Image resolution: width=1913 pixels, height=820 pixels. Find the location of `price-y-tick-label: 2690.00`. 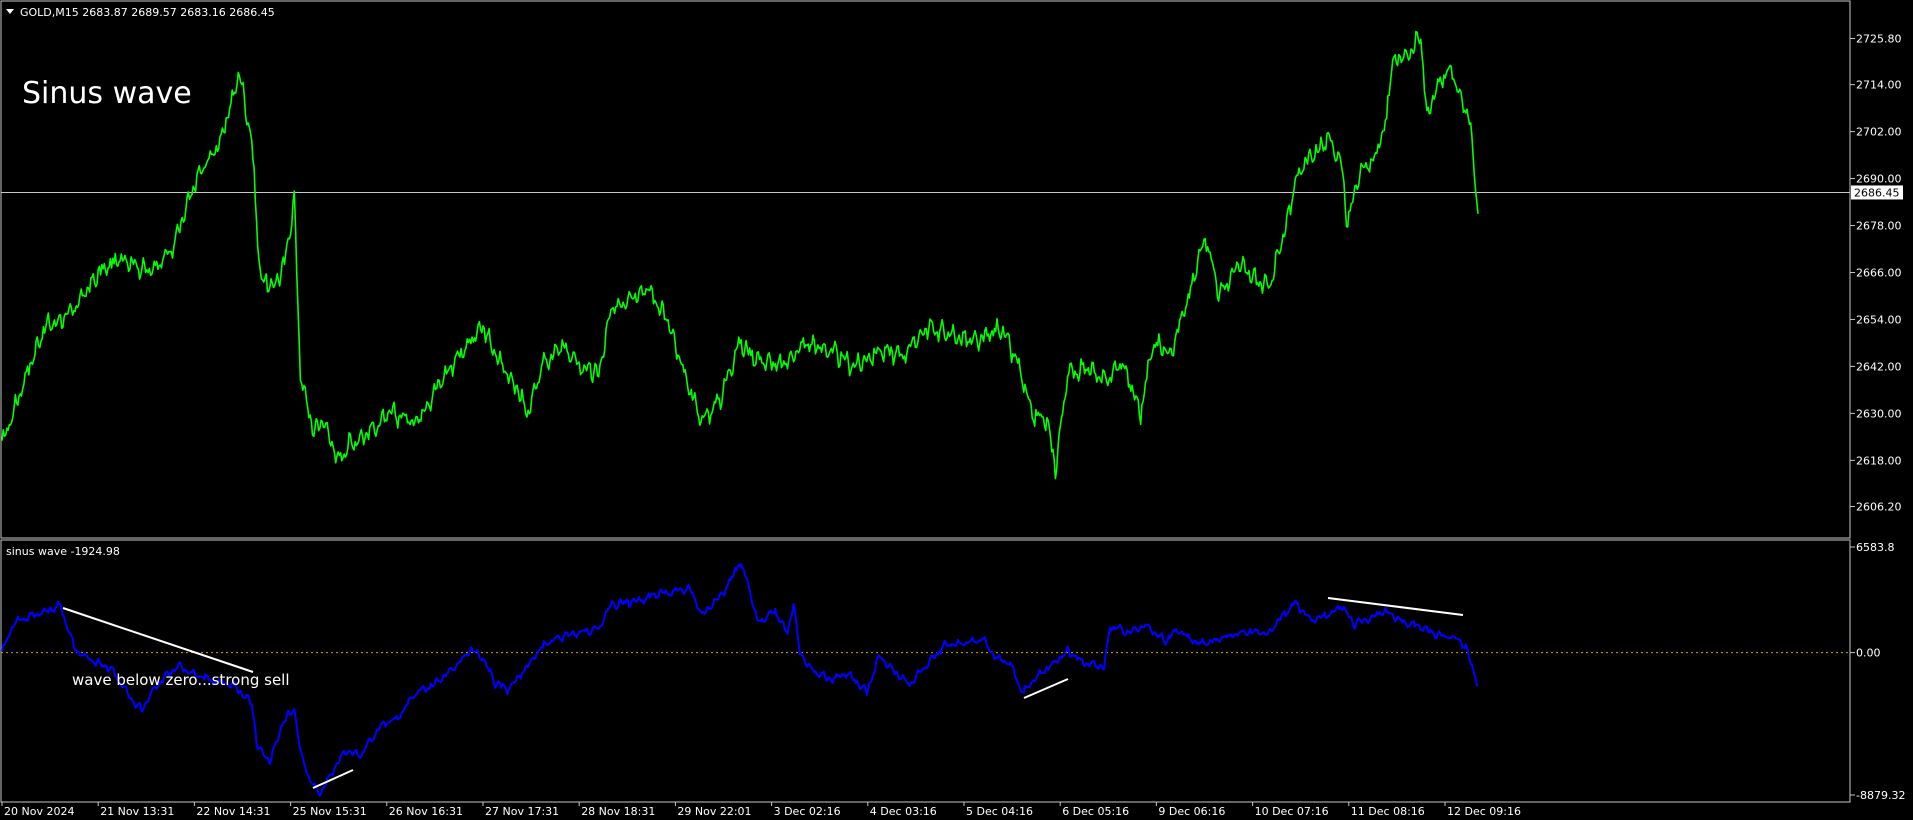

price-y-tick-label: 2690.00 is located at coordinates (1879, 179).